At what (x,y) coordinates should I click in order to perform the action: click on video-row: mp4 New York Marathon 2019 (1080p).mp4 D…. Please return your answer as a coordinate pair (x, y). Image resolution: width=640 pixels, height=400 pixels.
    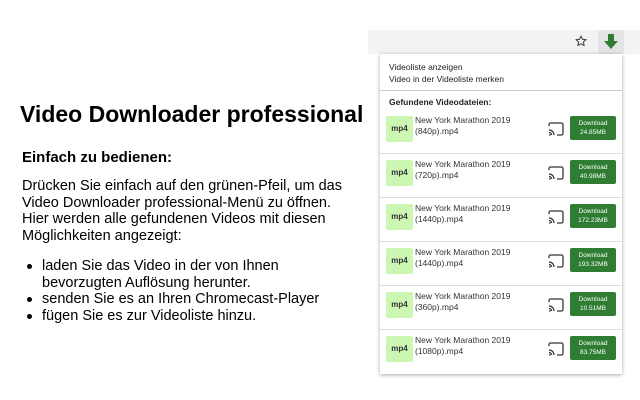
    Looking at the image, I should click on (501, 352).